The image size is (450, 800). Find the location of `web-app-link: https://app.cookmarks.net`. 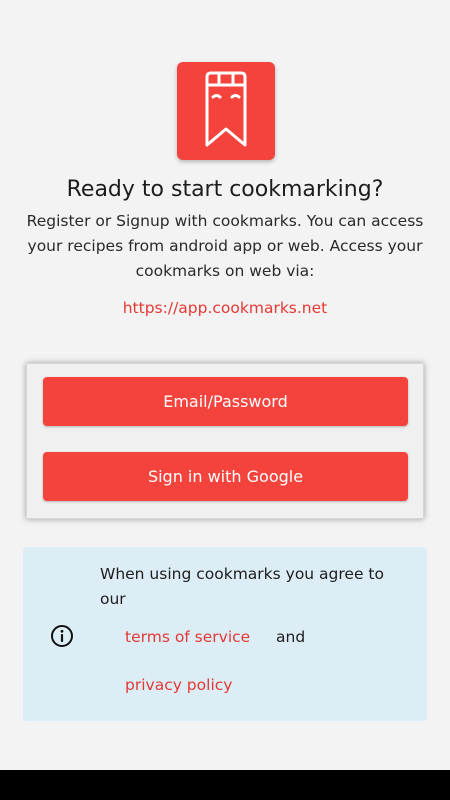

web-app-link: https://app.cookmarks.net is located at coordinates (225, 308).